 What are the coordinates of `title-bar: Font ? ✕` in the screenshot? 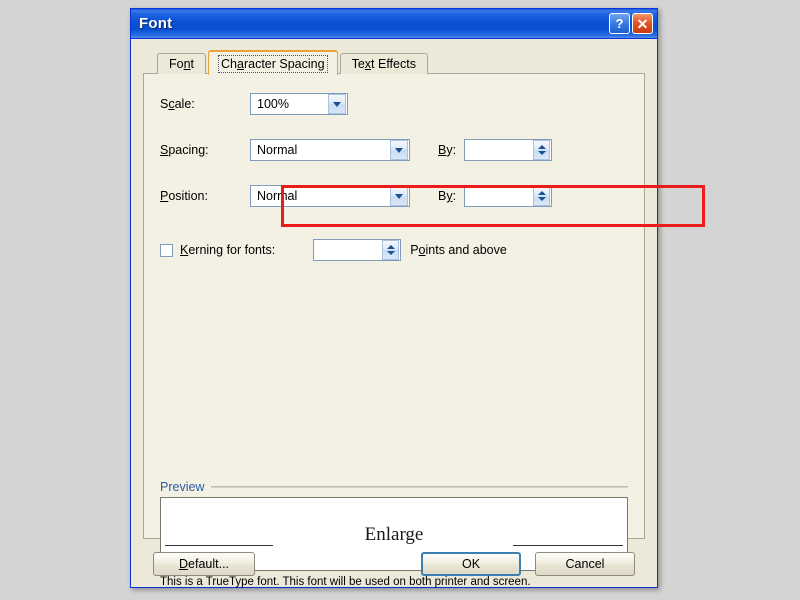 It's located at (394, 24).